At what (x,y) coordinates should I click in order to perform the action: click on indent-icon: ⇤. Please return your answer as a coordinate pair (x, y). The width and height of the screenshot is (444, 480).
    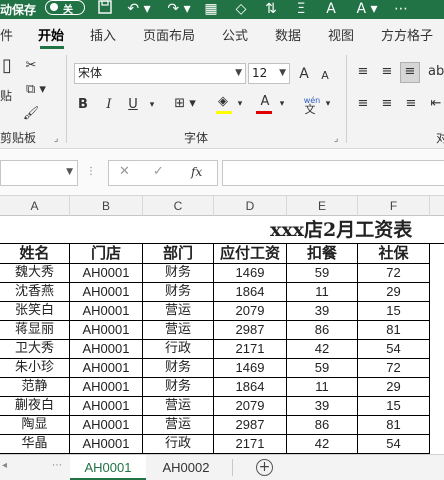
    Looking at the image, I should click on (436, 104).